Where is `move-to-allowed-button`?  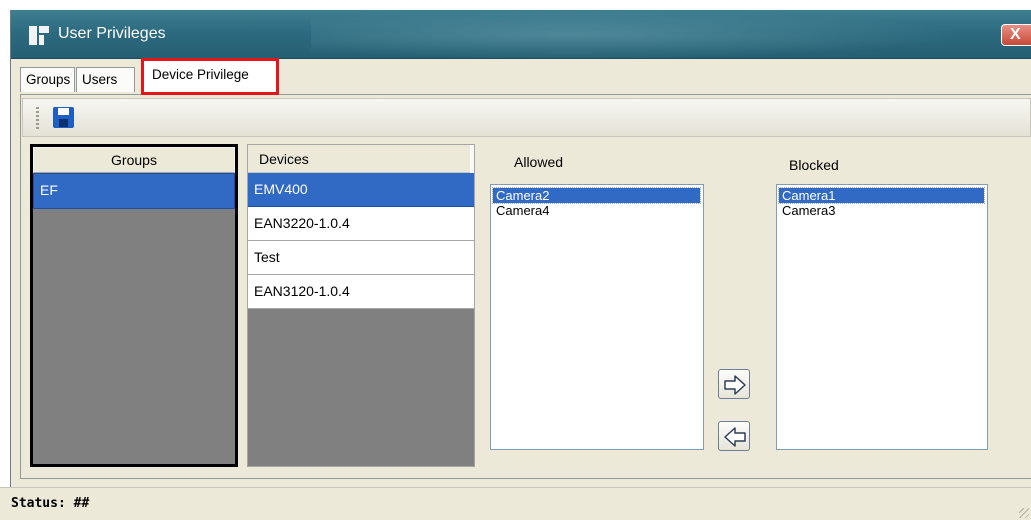 move-to-allowed-button is located at coordinates (734, 436).